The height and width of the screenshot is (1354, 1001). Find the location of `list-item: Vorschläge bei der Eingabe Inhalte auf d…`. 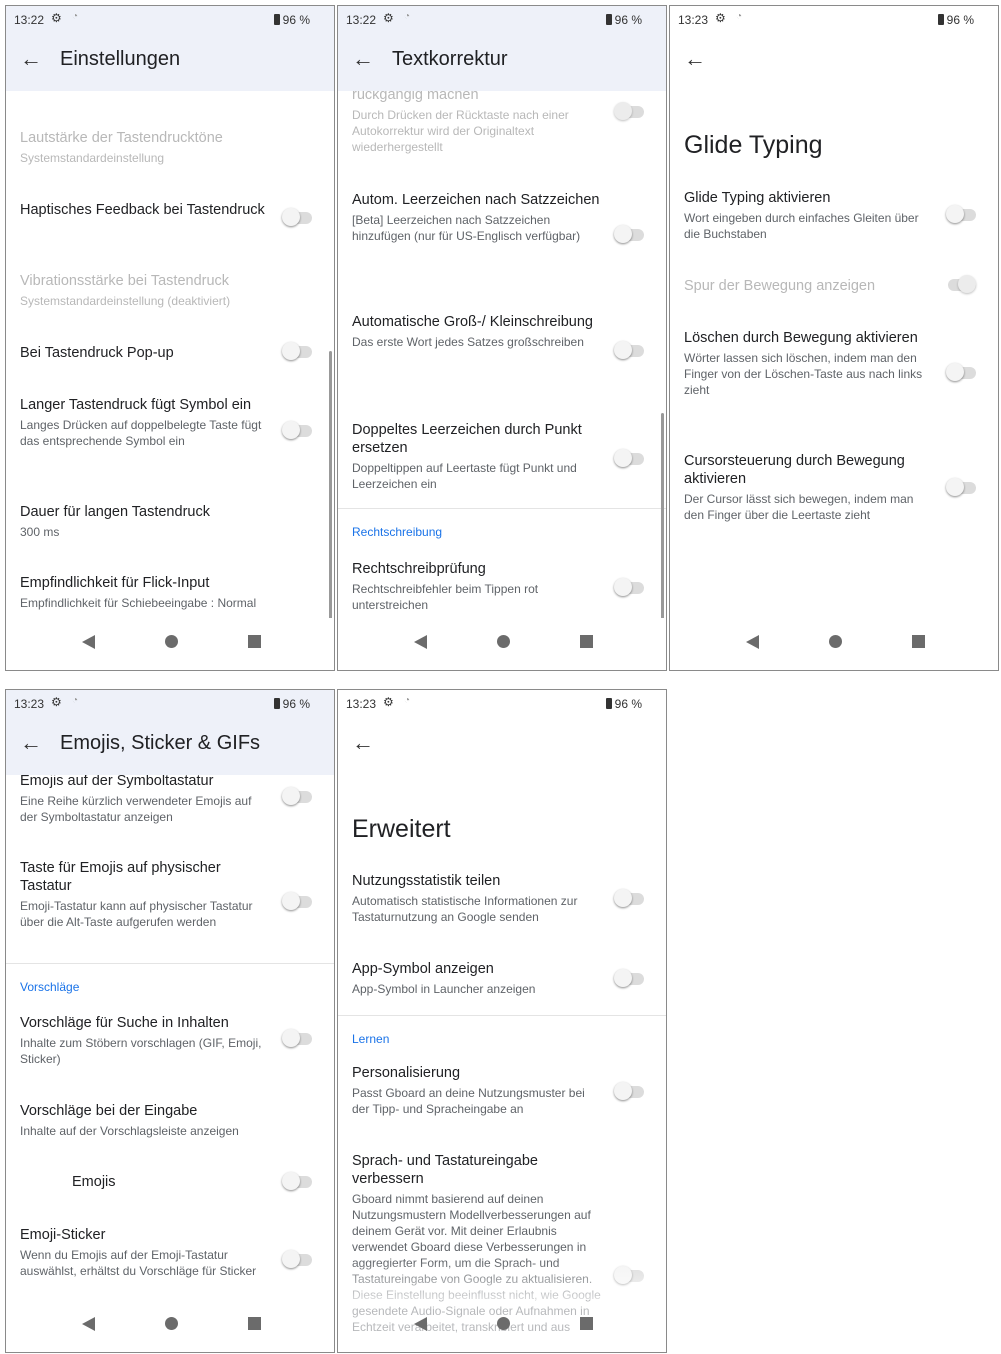

list-item: Vorschläge bei der Eingabe Inhalte auf d… is located at coordinates (145, 1120).